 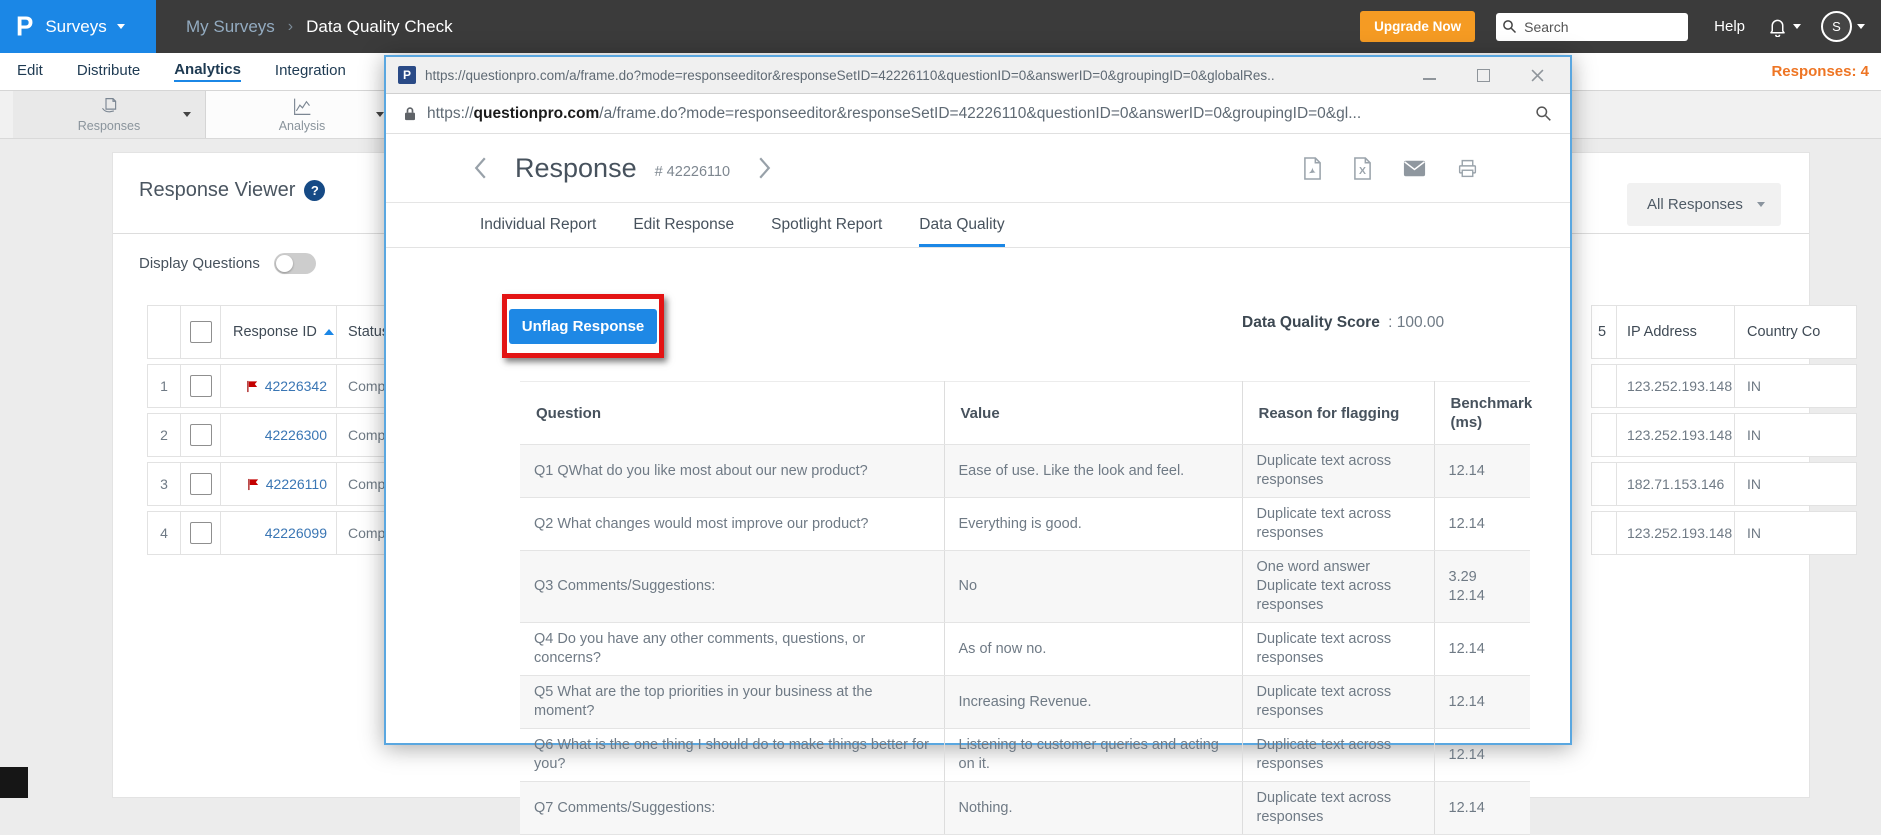 What do you see at coordinates (310, 71) in the screenshot?
I see `tab-integration: Integration` at bounding box center [310, 71].